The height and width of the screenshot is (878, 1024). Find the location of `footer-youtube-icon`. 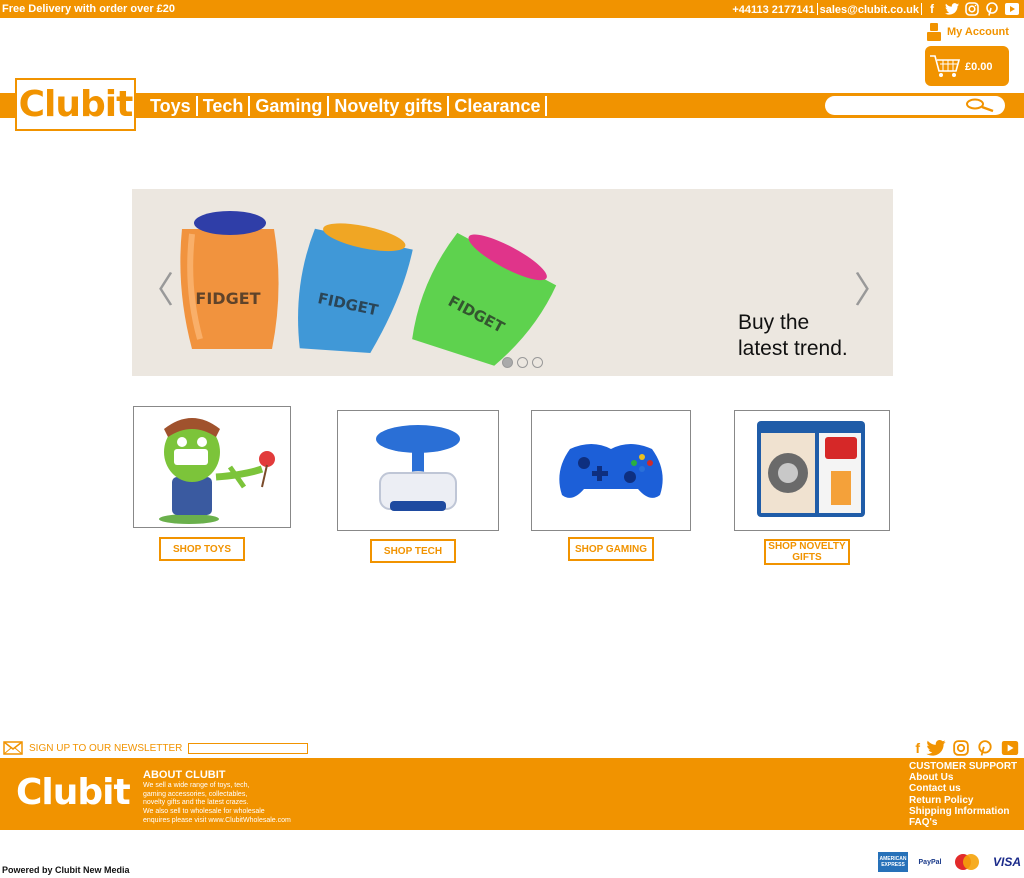

footer-youtube-icon is located at coordinates (1010, 748).